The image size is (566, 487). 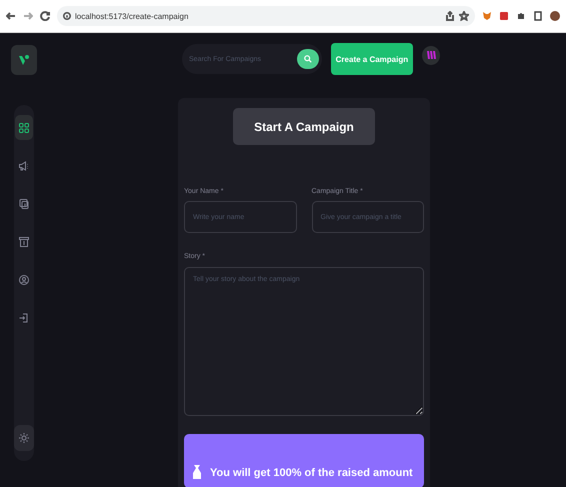 I want to click on form-title: Start A Campaign, so click(x=304, y=127).